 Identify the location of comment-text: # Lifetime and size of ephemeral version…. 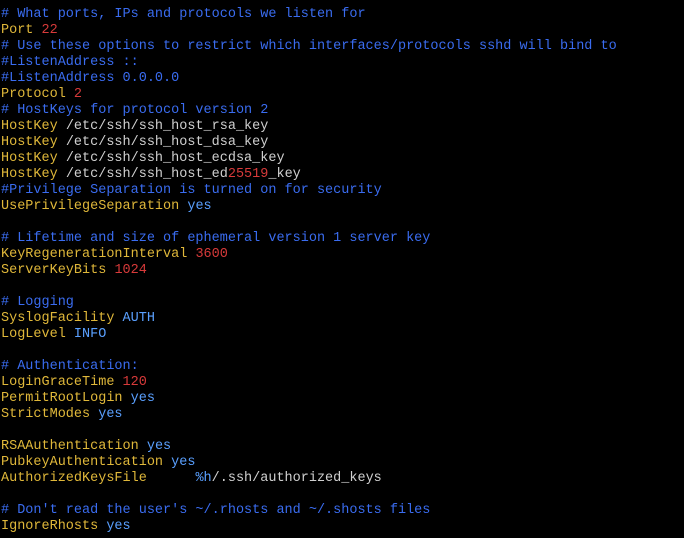
(216, 238).